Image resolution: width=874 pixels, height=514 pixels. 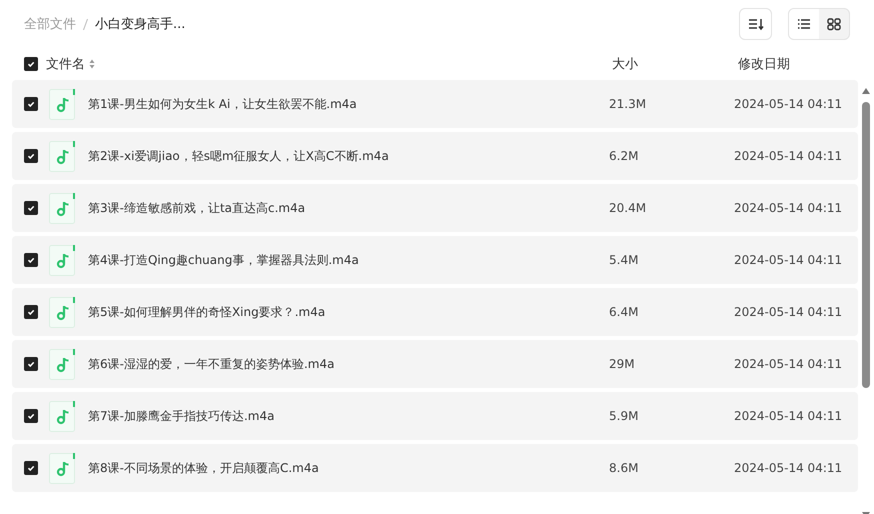 What do you see at coordinates (435, 312) in the screenshot?
I see `file-row: 第5课-如何理解男伴的奇怪Xing要求？.m4a 6.4M 2024-05-14 04:11` at bounding box center [435, 312].